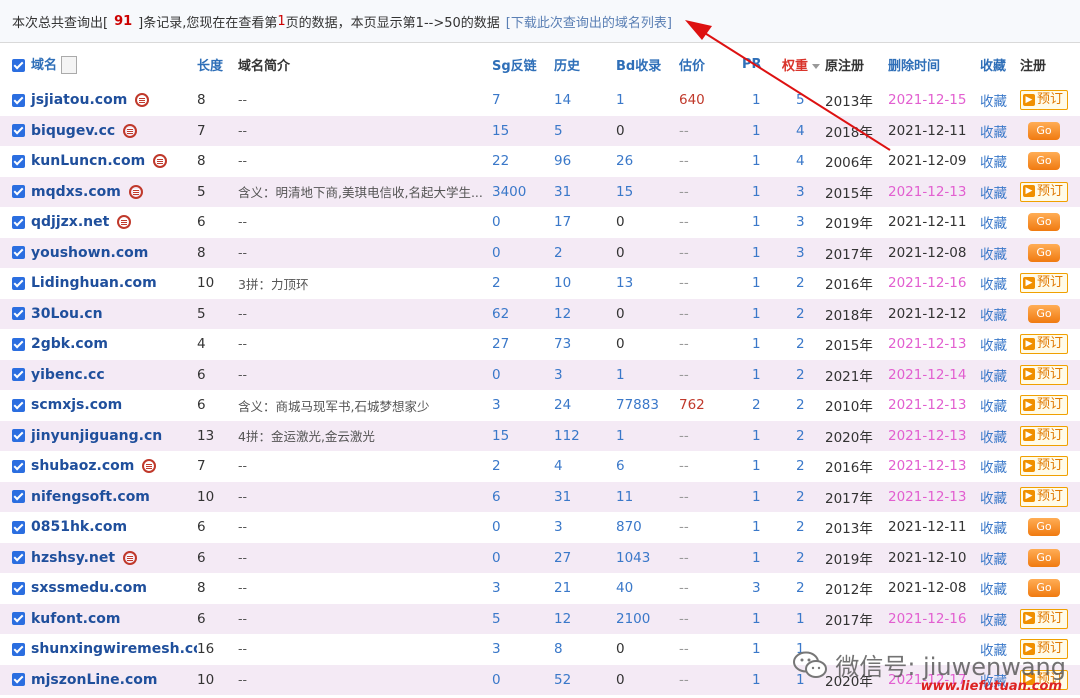 Image resolution: width=1080 pixels, height=698 pixels. What do you see at coordinates (562, 100) in the screenshot?
I see `history-count: 14` at bounding box center [562, 100].